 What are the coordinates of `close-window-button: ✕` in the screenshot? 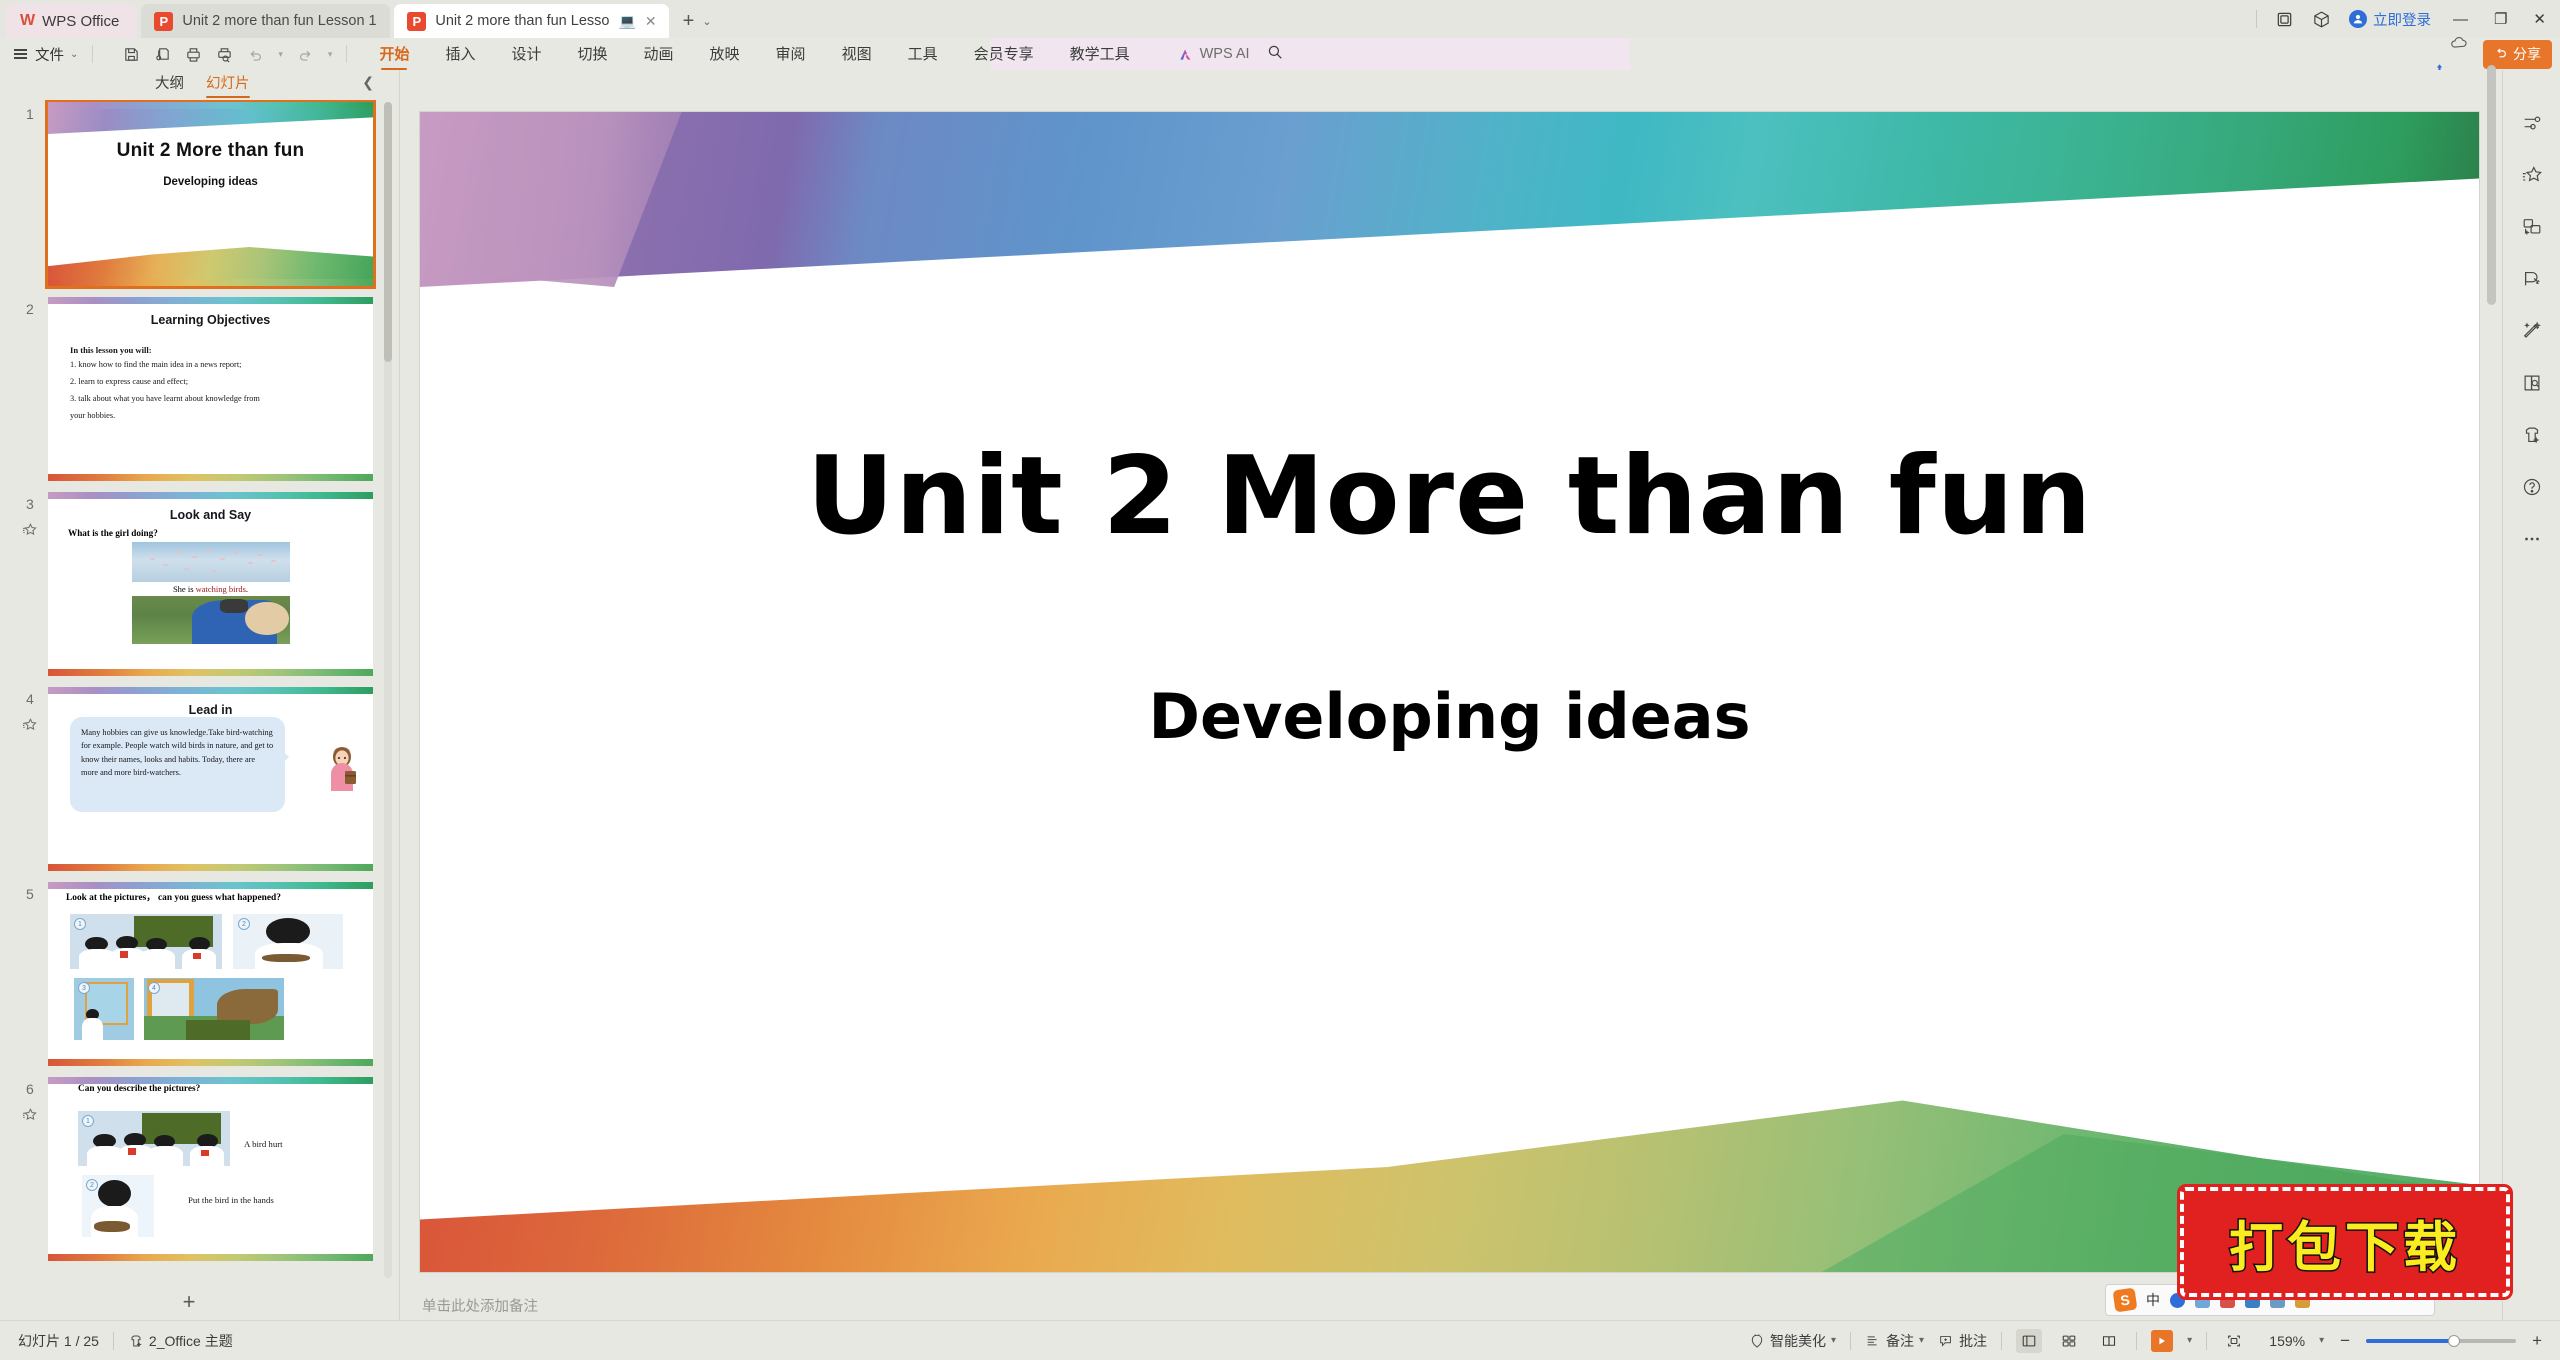 It's located at (2539, 19).